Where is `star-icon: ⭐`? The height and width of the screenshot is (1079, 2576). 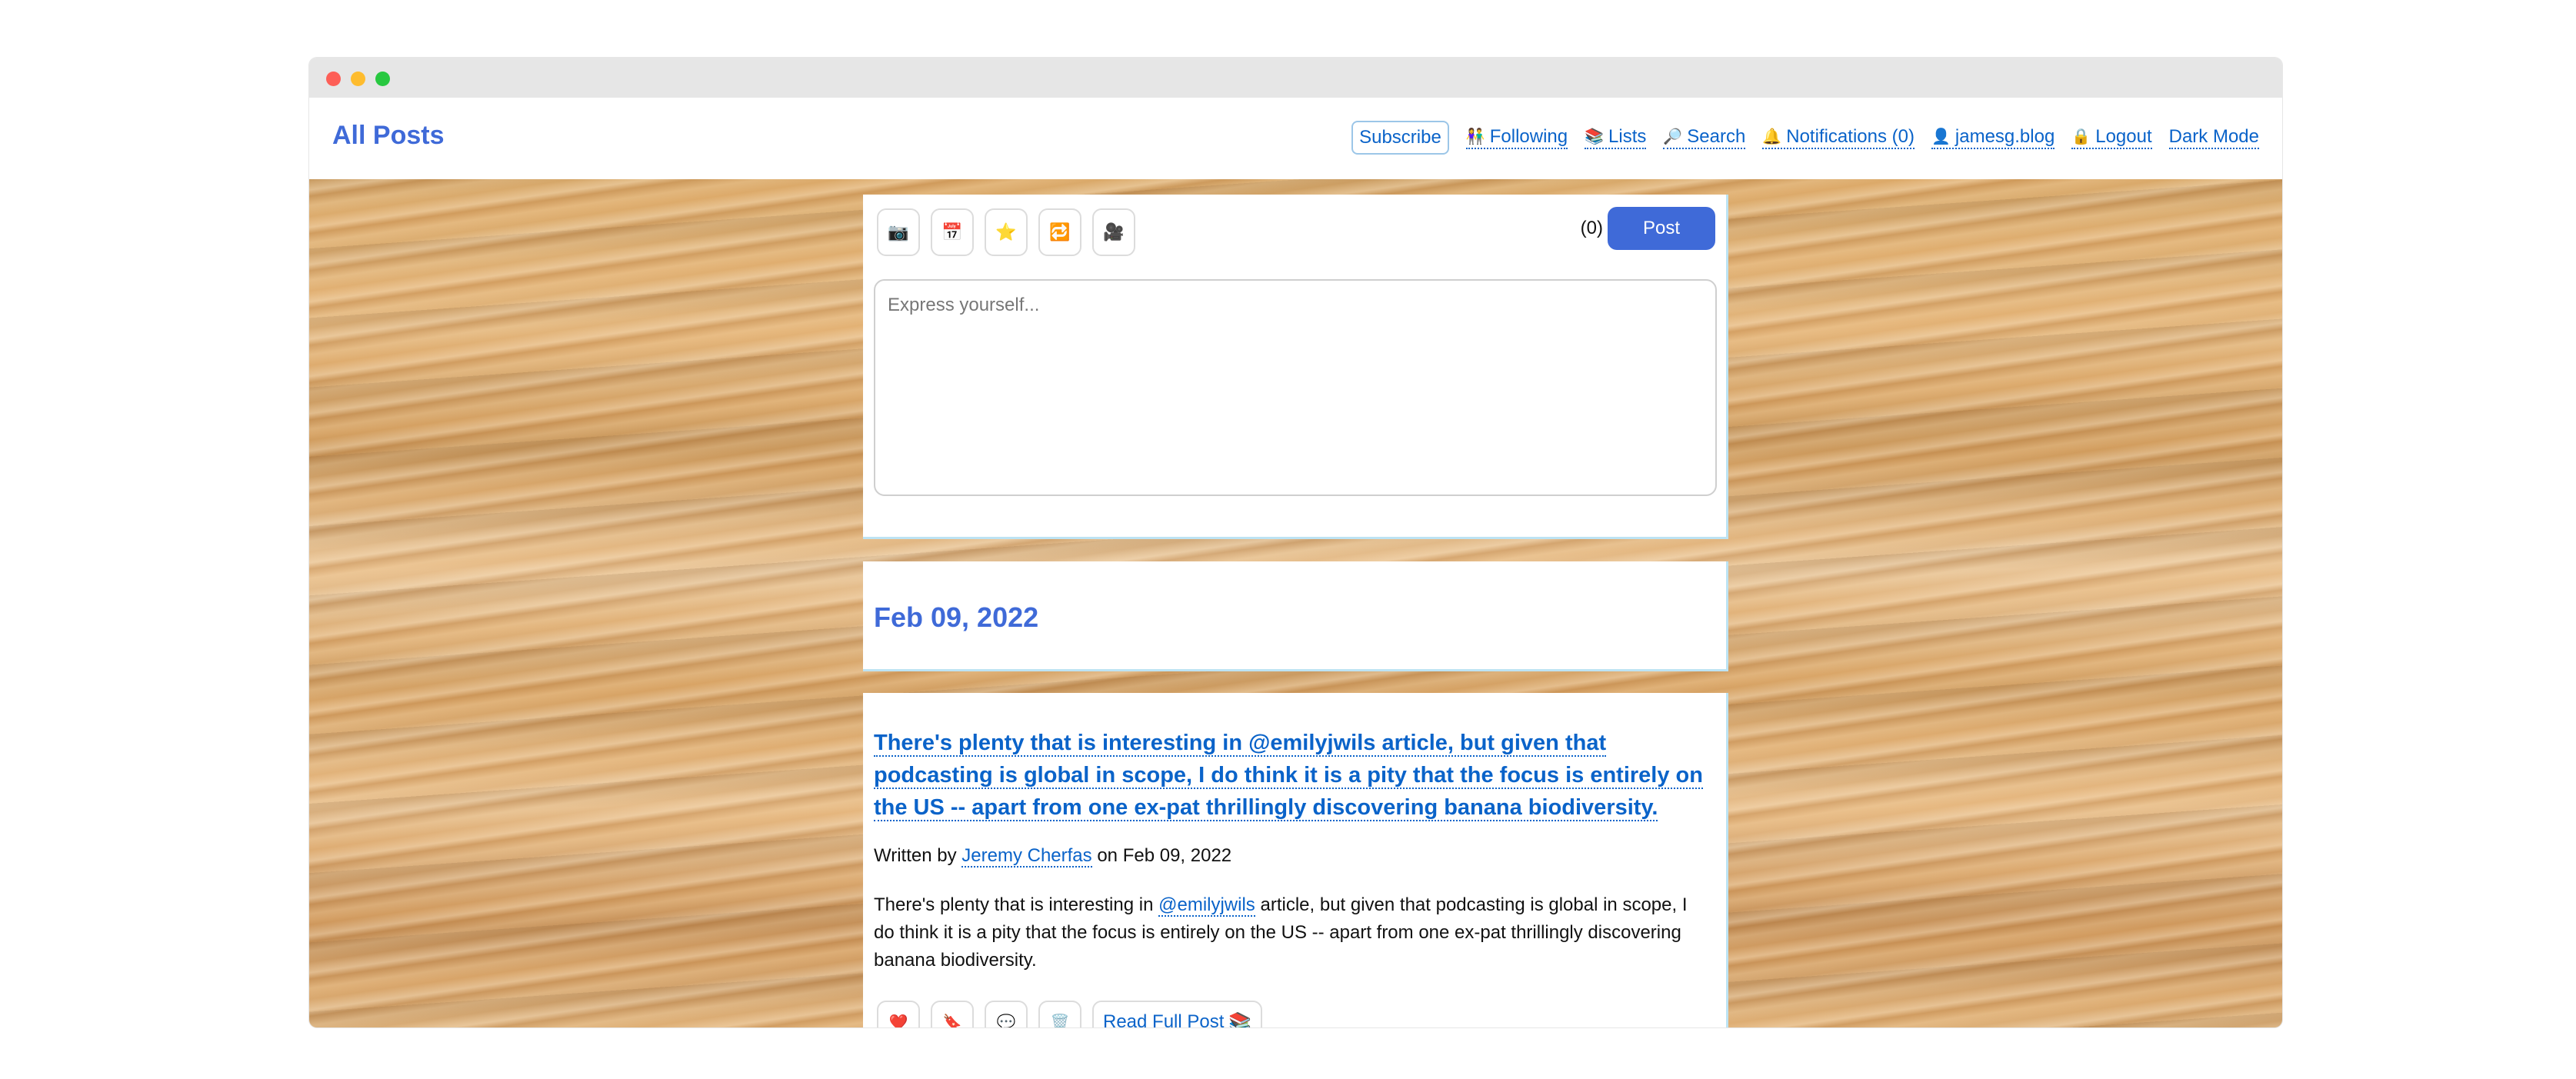 star-icon: ⭐ is located at coordinates (1006, 231).